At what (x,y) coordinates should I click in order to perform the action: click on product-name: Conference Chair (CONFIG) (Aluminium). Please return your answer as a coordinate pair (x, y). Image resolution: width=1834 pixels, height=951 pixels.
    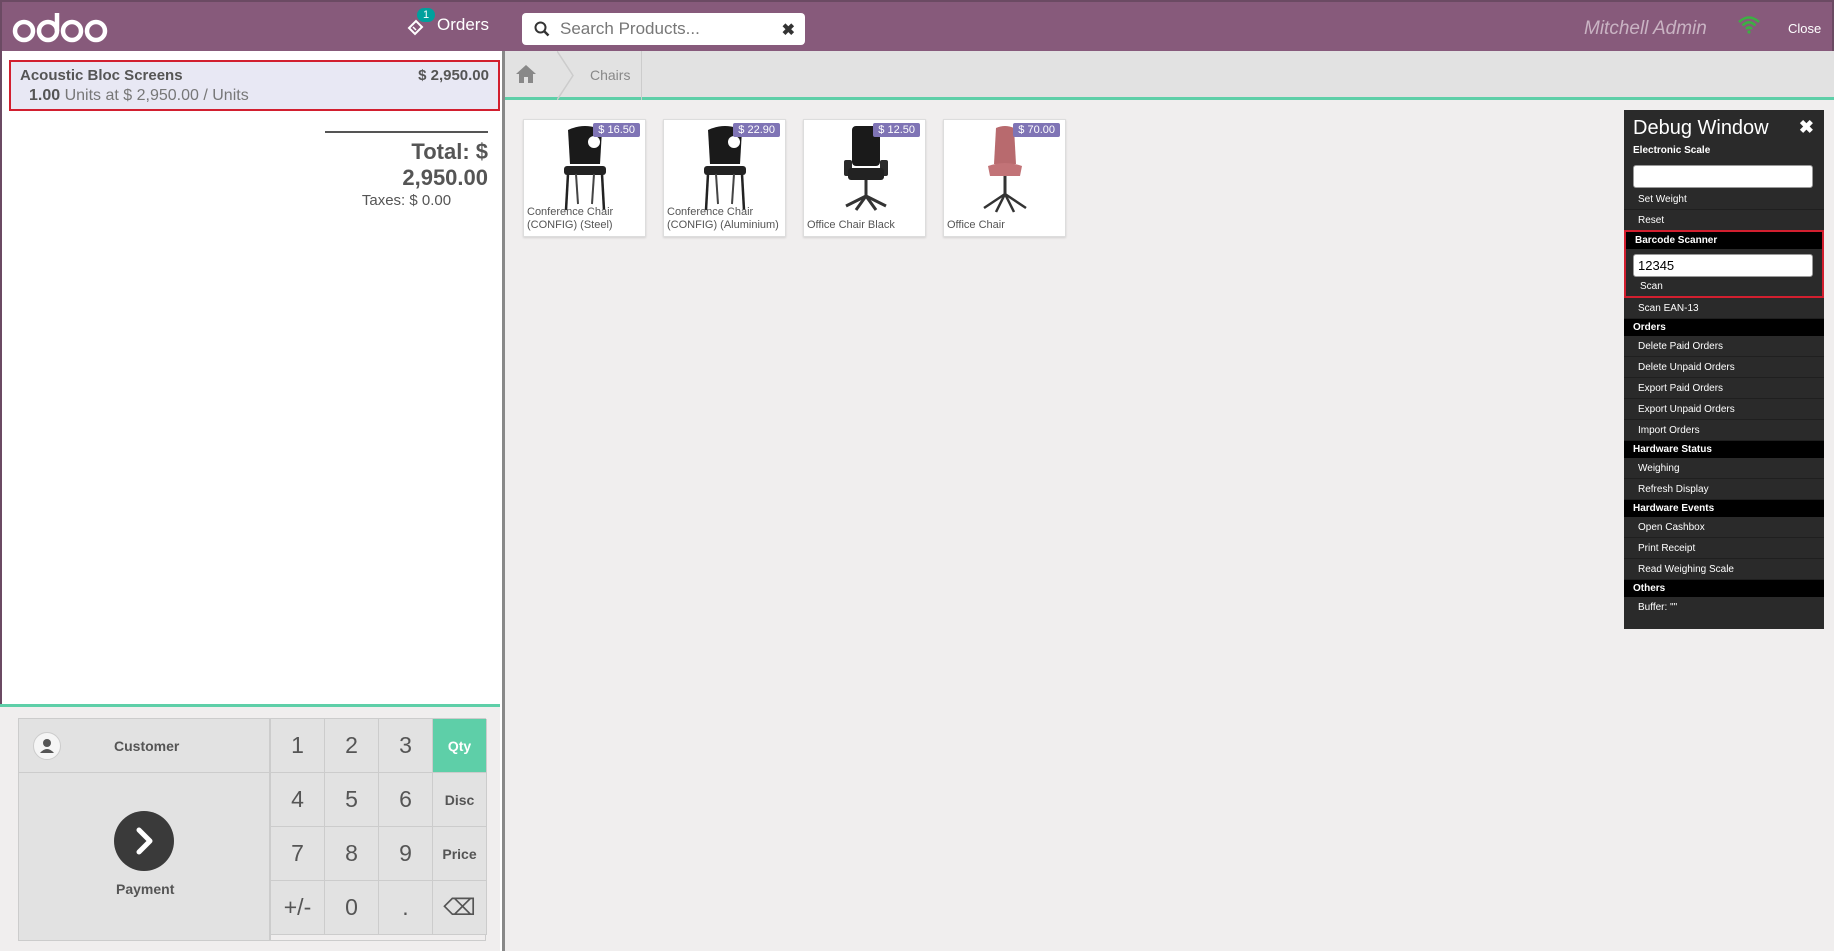
    Looking at the image, I should click on (723, 219).